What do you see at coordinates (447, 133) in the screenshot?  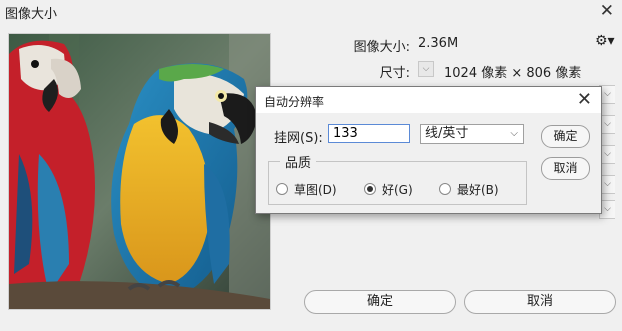 I see `unit-select-value: 线/英寸` at bounding box center [447, 133].